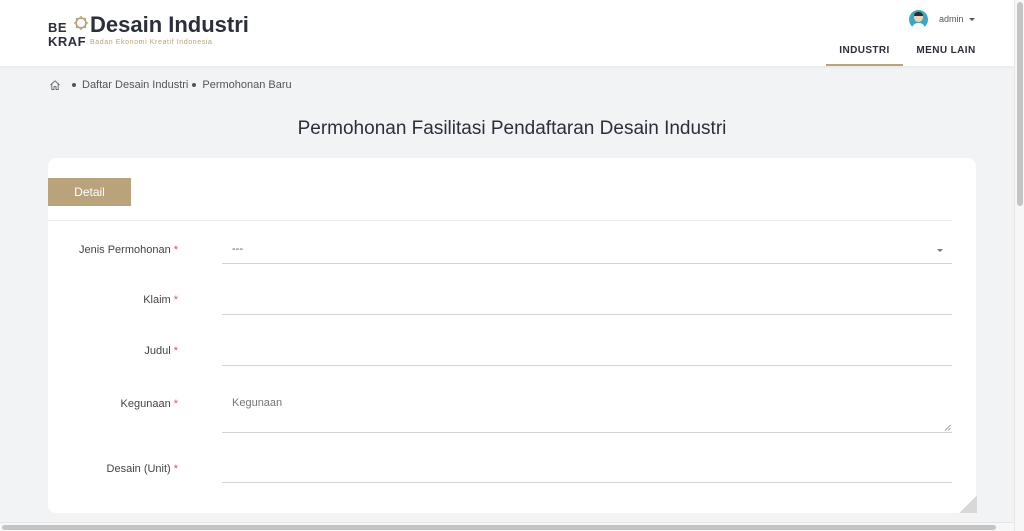 The width and height of the screenshot is (1024, 531). I want to click on page-corner-fold, so click(968, 504).